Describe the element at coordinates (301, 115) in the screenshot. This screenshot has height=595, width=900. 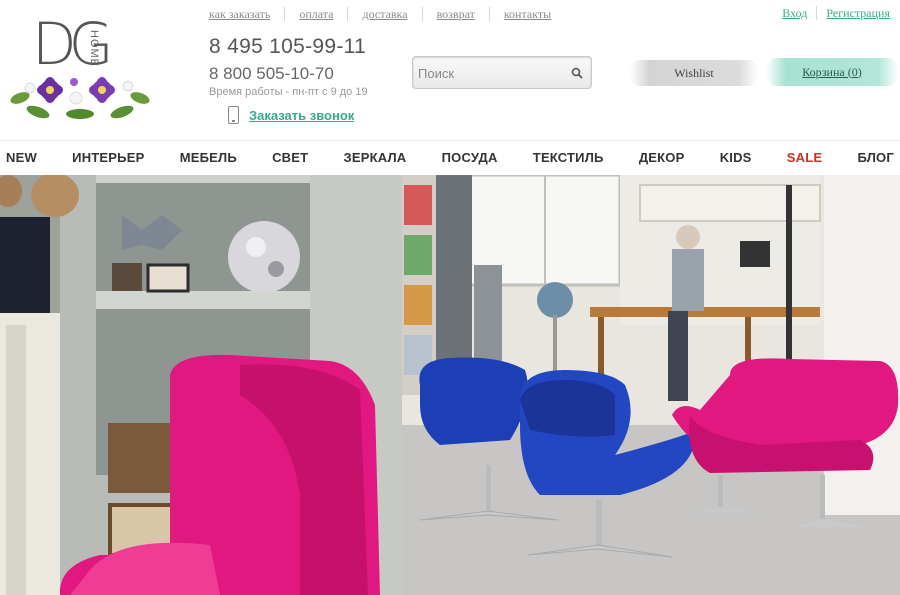
I see `callback-link: Заказать звонок` at that location.